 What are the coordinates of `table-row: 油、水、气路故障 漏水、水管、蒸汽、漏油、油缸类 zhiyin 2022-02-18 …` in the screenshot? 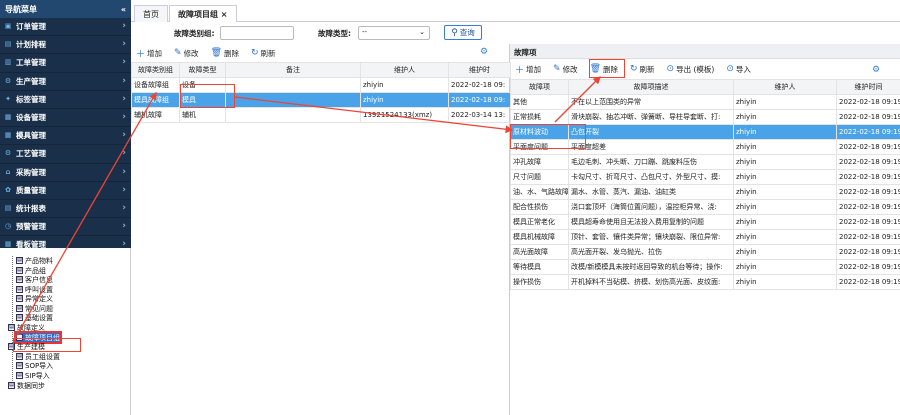 It's located at (705, 192).